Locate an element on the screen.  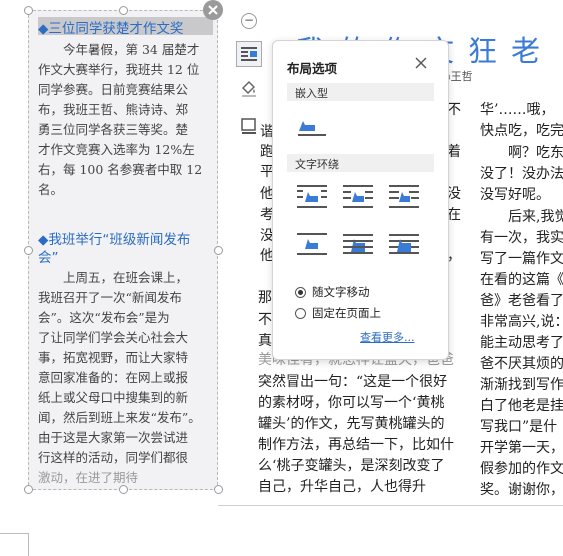
page-divider is located at coordinates (390, 505).